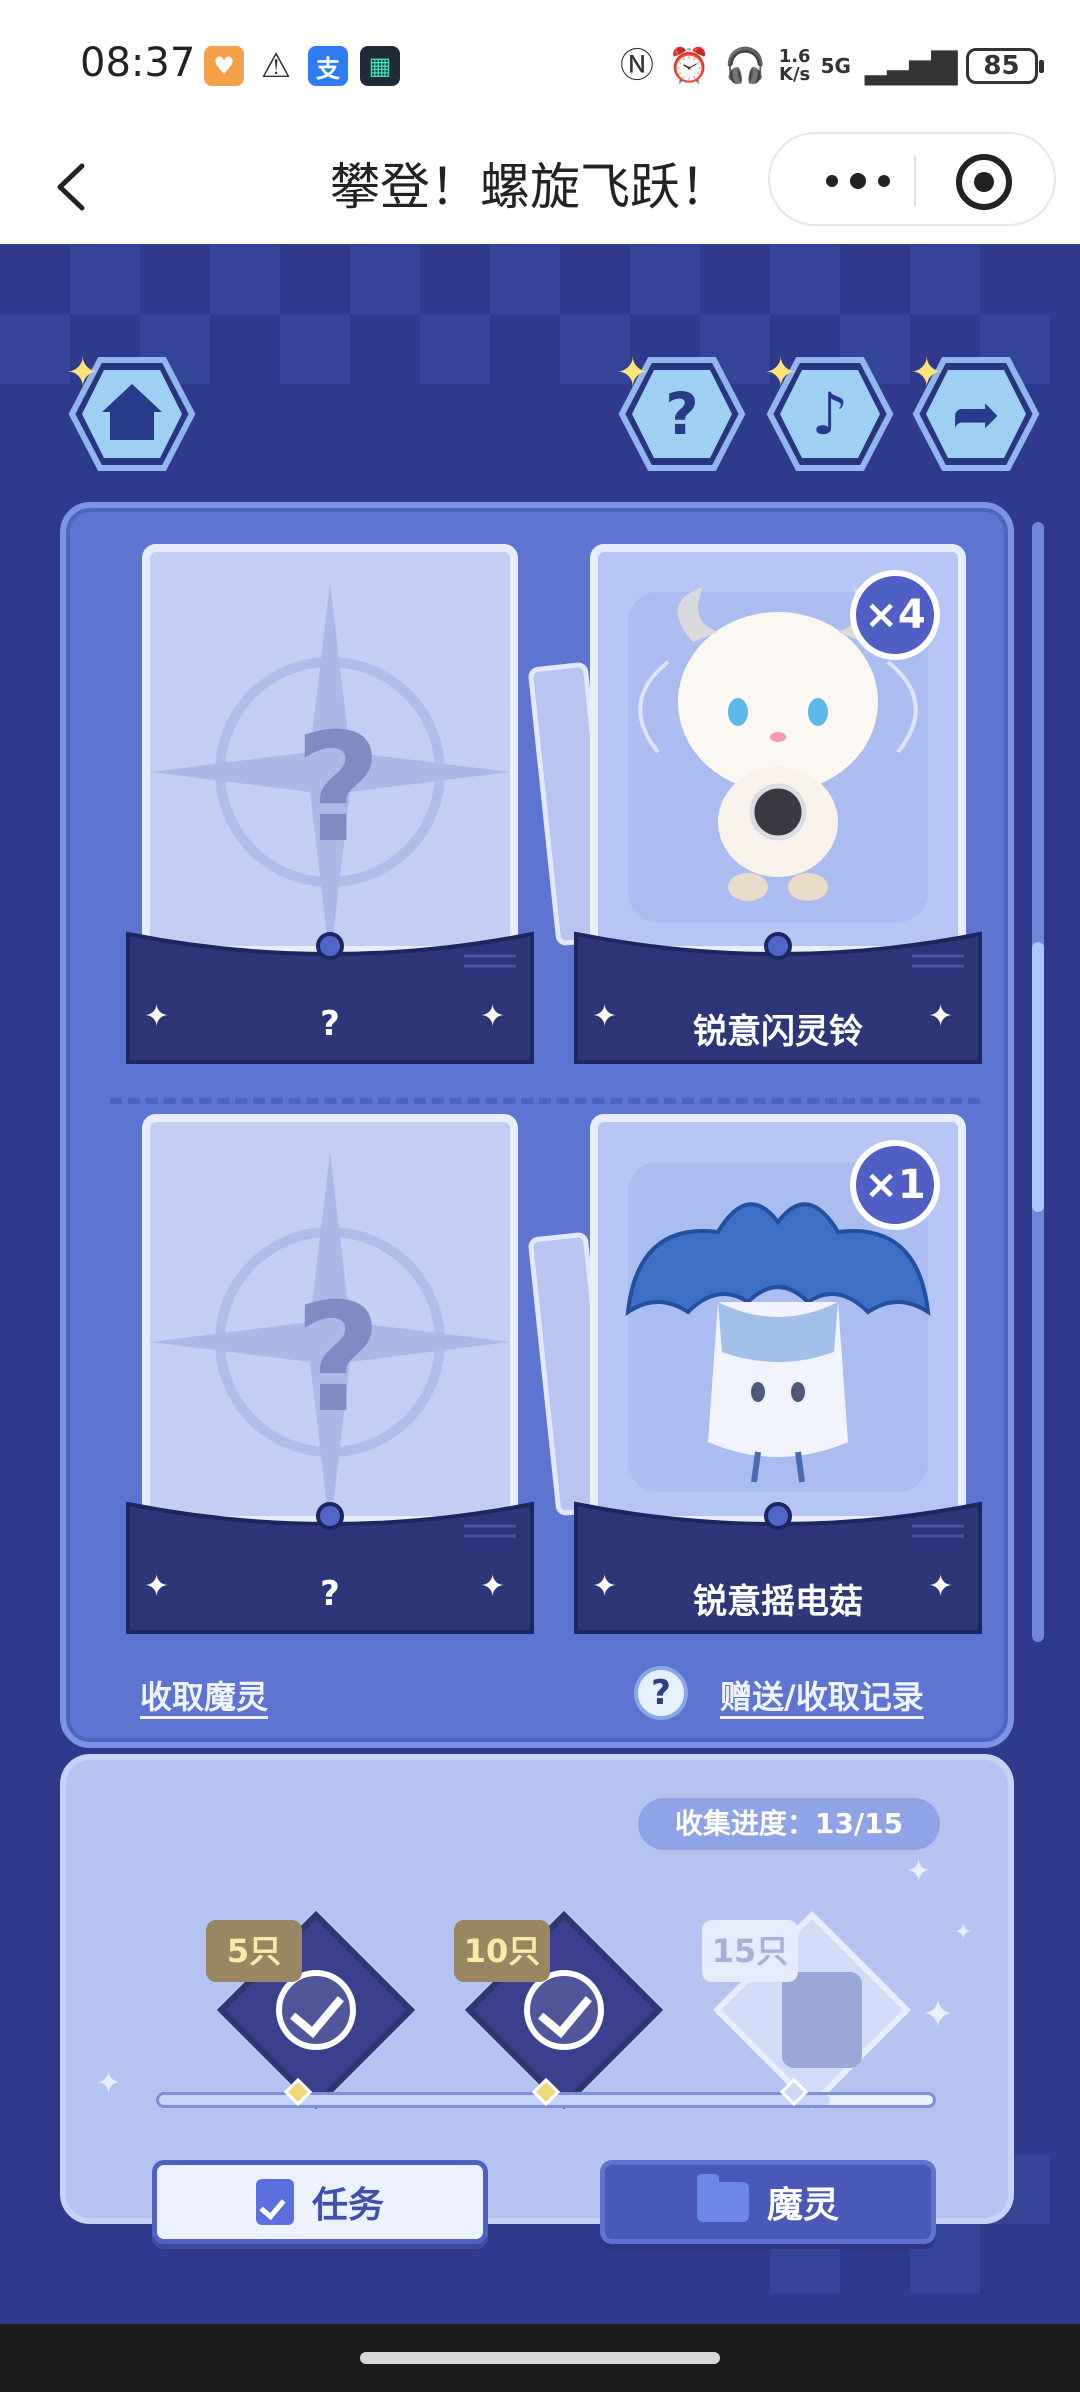 This screenshot has height=2392, width=1080. Describe the element at coordinates (380, 66) in the screenshot. I see `app-icon: ▦` at that location.